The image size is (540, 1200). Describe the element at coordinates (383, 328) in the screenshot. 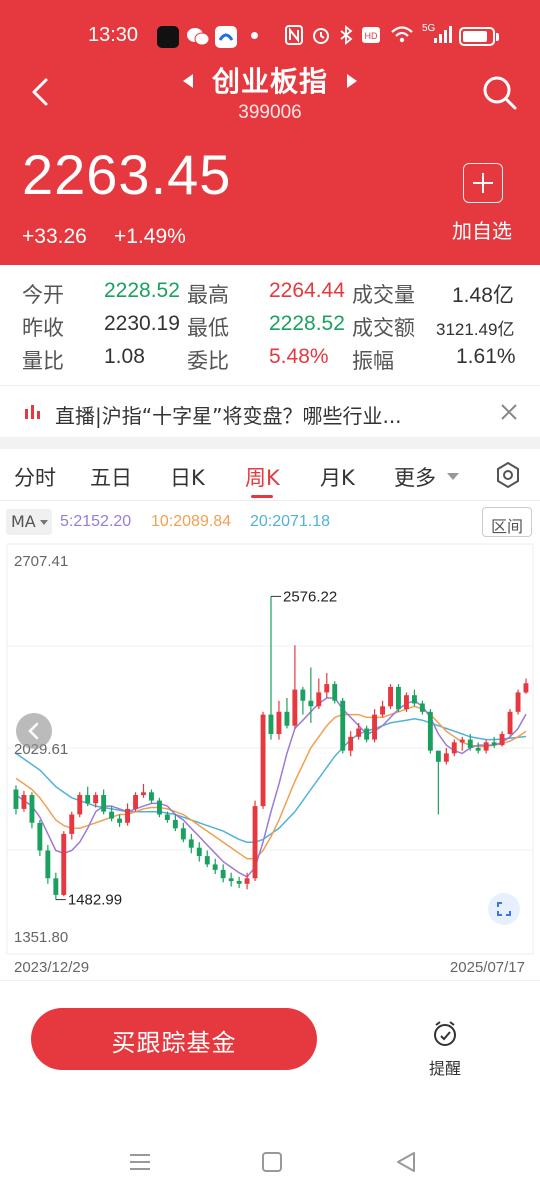

I see `stat-label: 成交额` at that location.